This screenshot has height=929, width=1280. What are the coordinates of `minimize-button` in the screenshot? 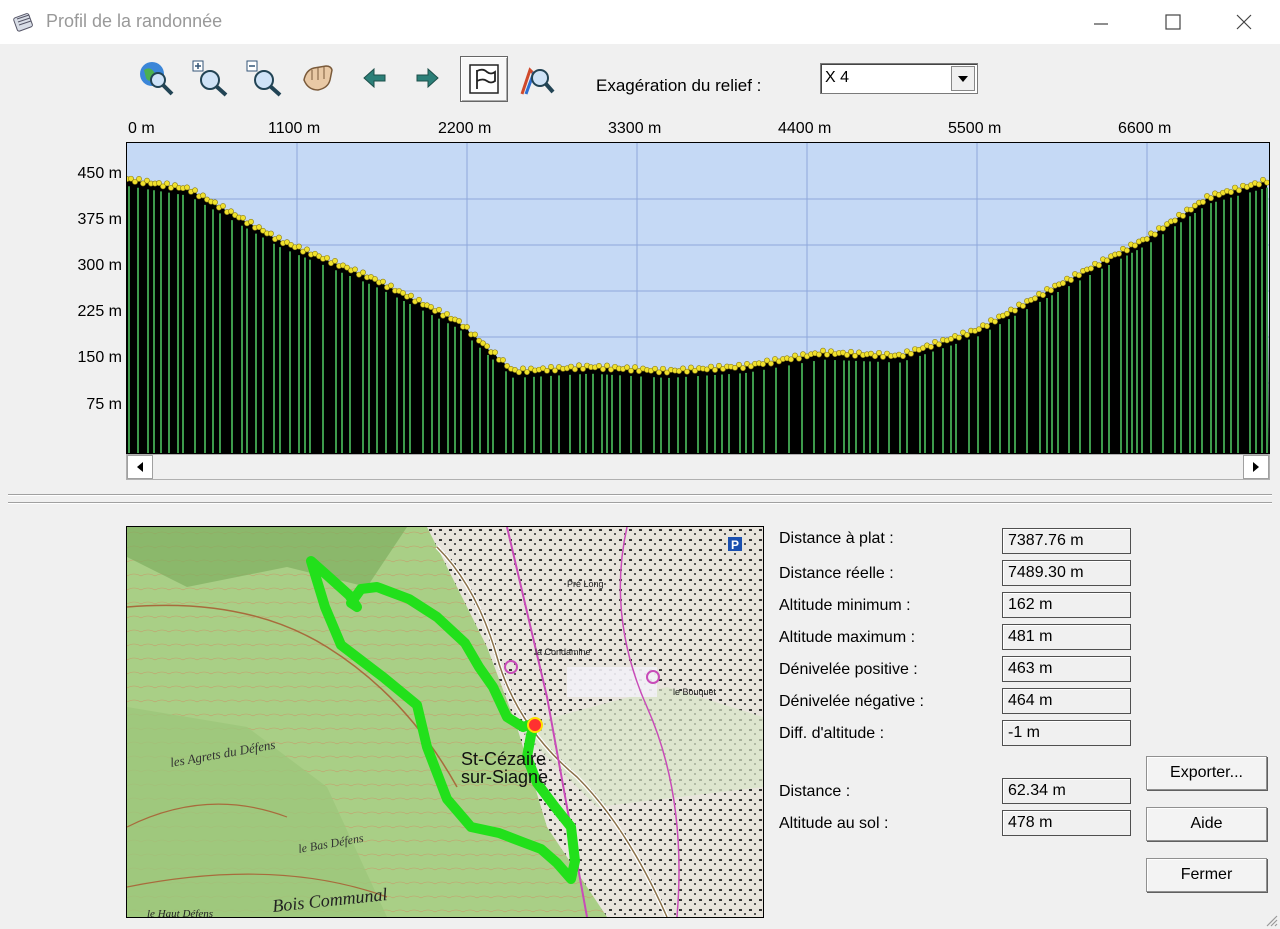 It's located at (1101, 22).